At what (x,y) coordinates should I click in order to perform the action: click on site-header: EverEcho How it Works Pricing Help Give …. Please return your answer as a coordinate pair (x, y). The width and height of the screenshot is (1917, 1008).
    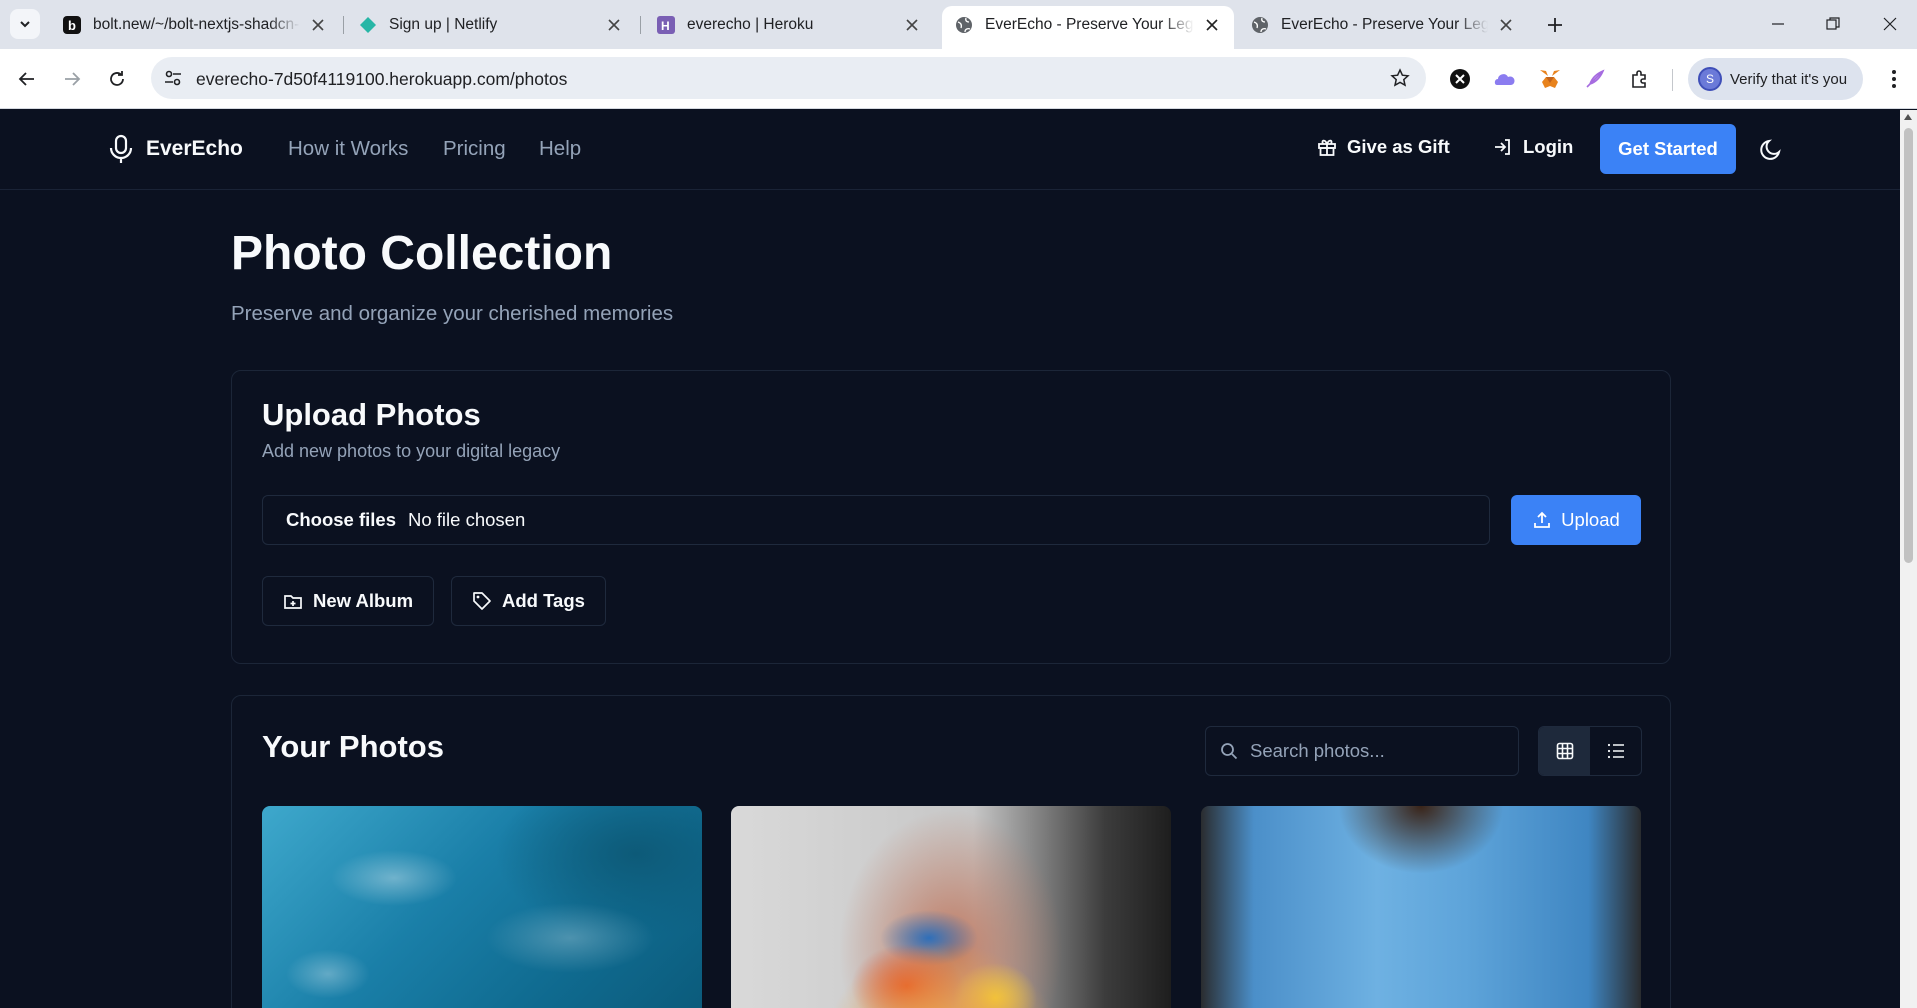
    Looking at the image, I should click on (950, 150).